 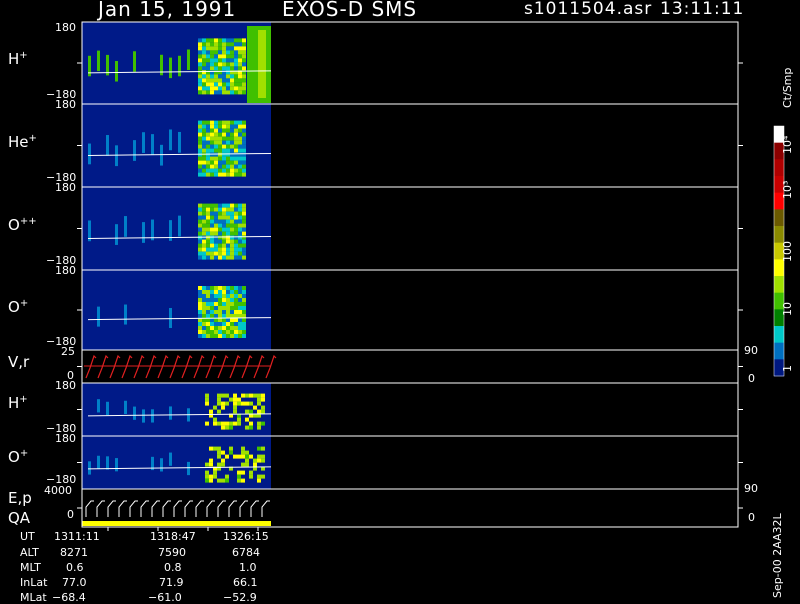 I want to click on ytick-top: 25, so click(x=68, y=351).